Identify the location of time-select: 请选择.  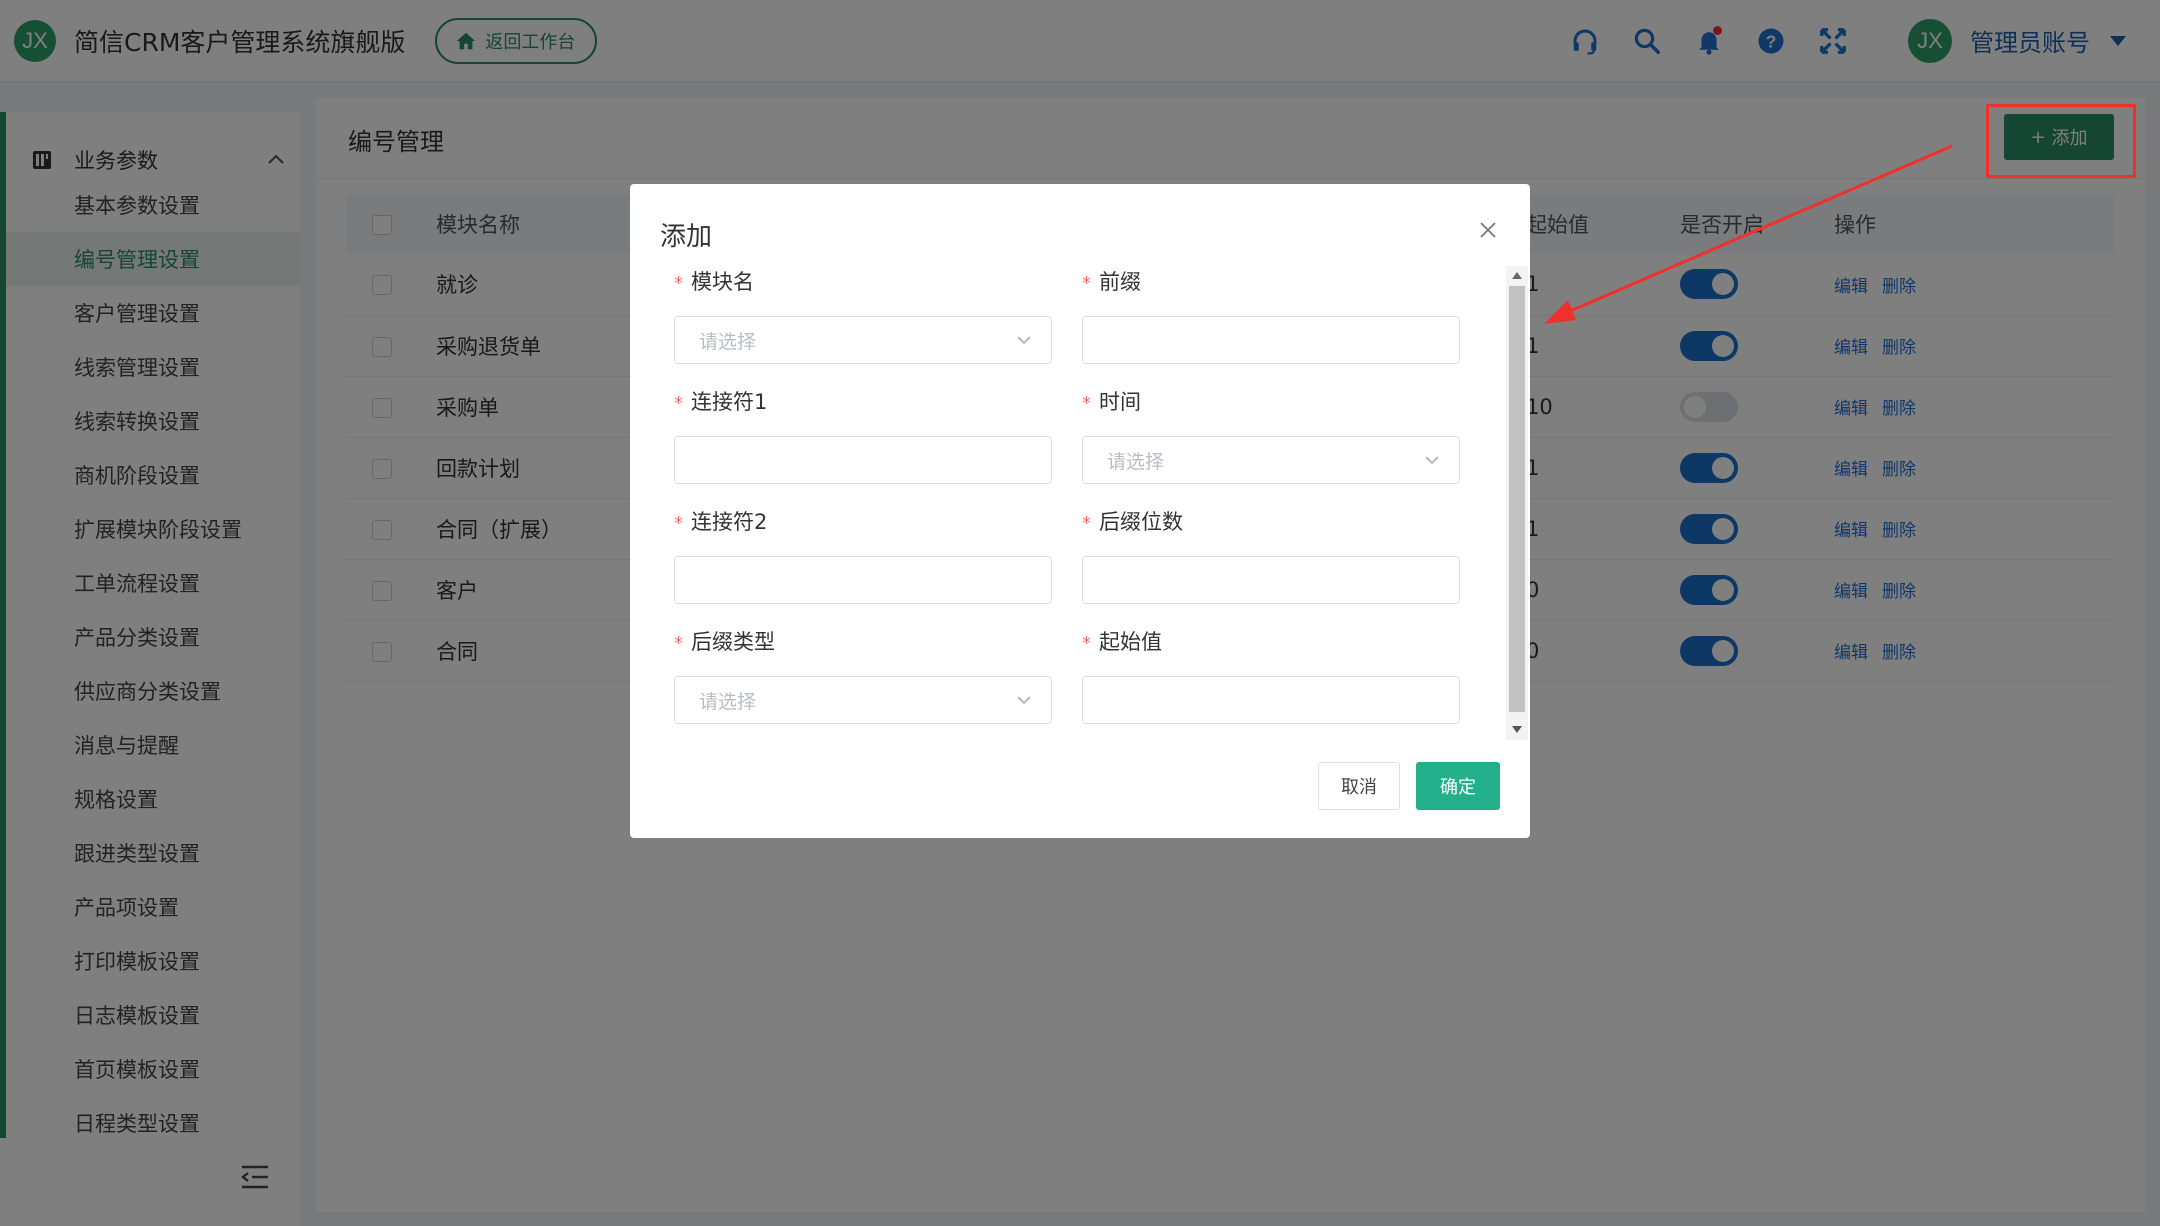
(1271, 460).